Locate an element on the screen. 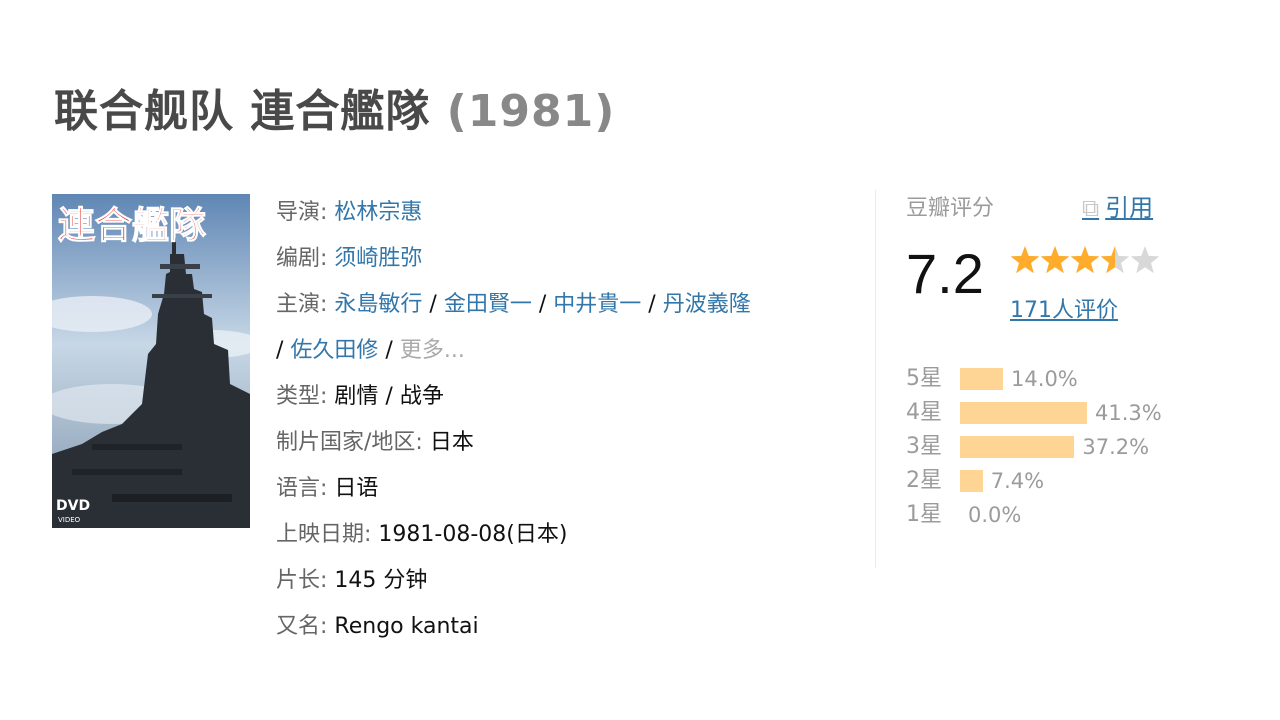 The width and height of the screenshot is (1280, 720). poster-video-badge: VIDEO is located at coordinates (69, 520).